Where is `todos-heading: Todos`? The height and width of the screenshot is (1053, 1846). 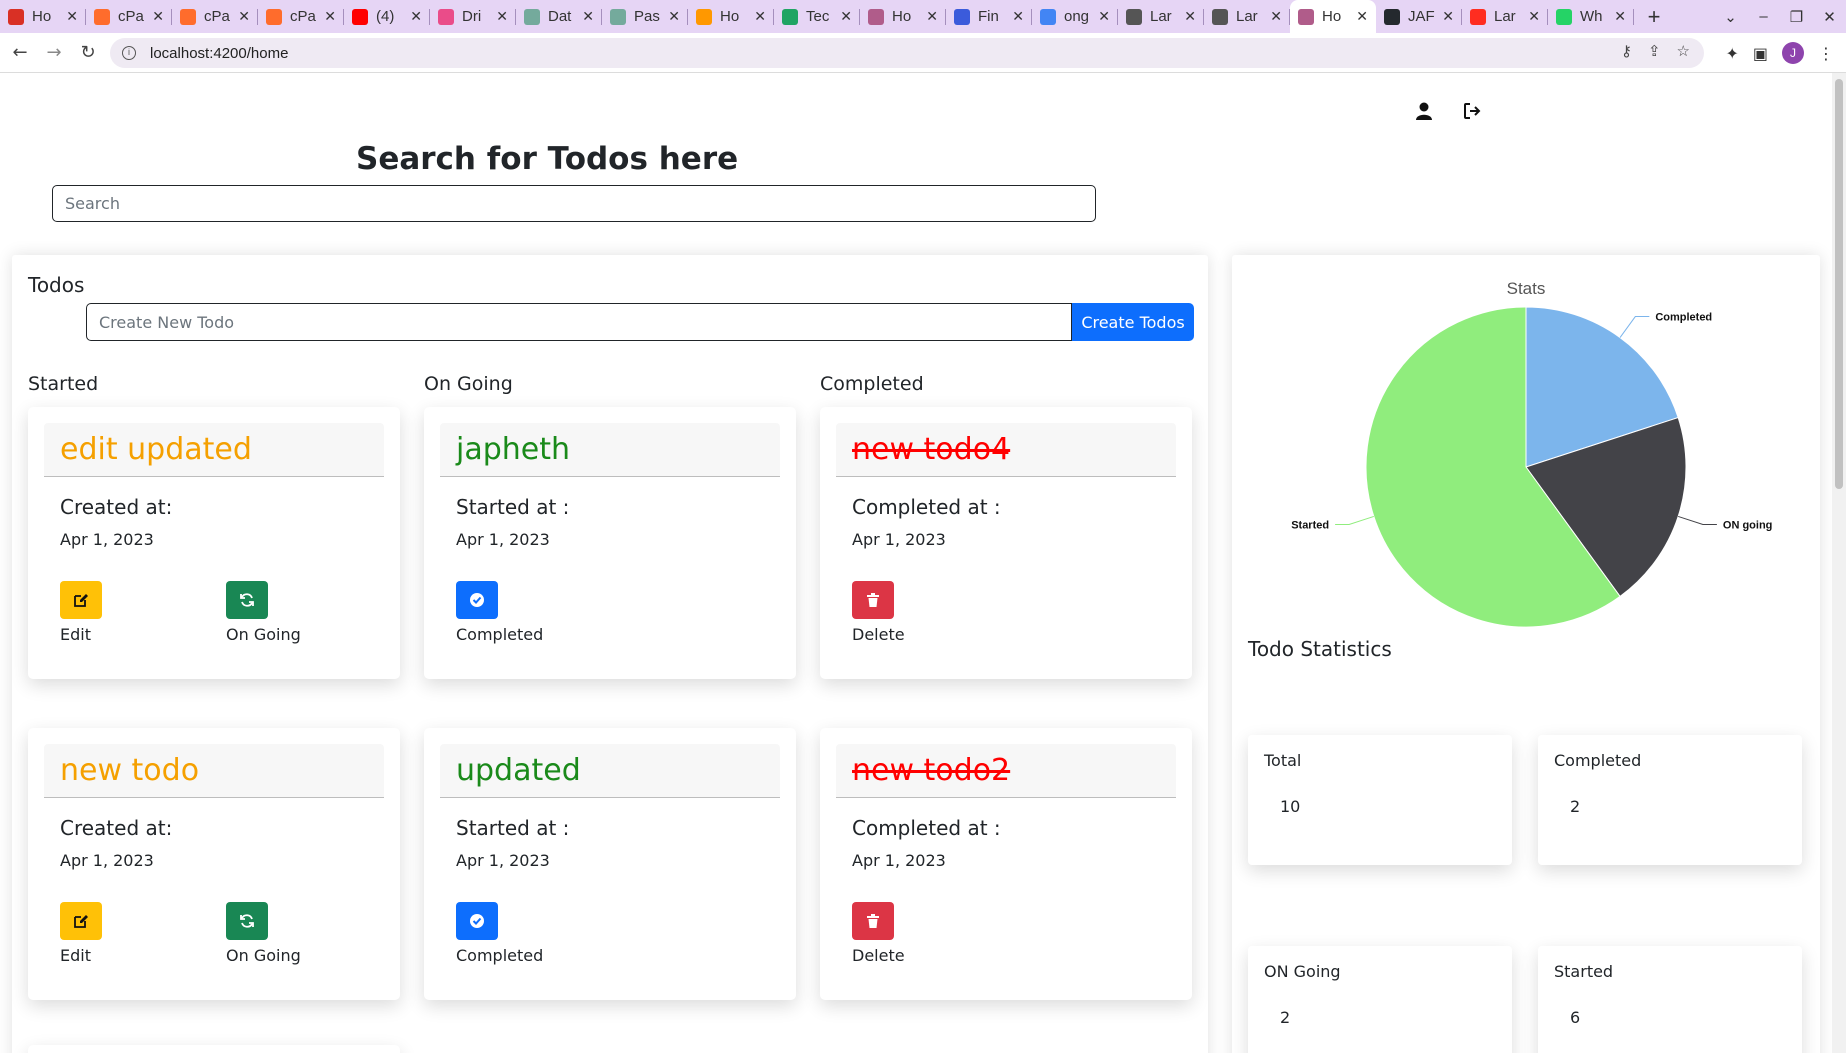
todos-heading: Todos is located at coordinates (56, 285).